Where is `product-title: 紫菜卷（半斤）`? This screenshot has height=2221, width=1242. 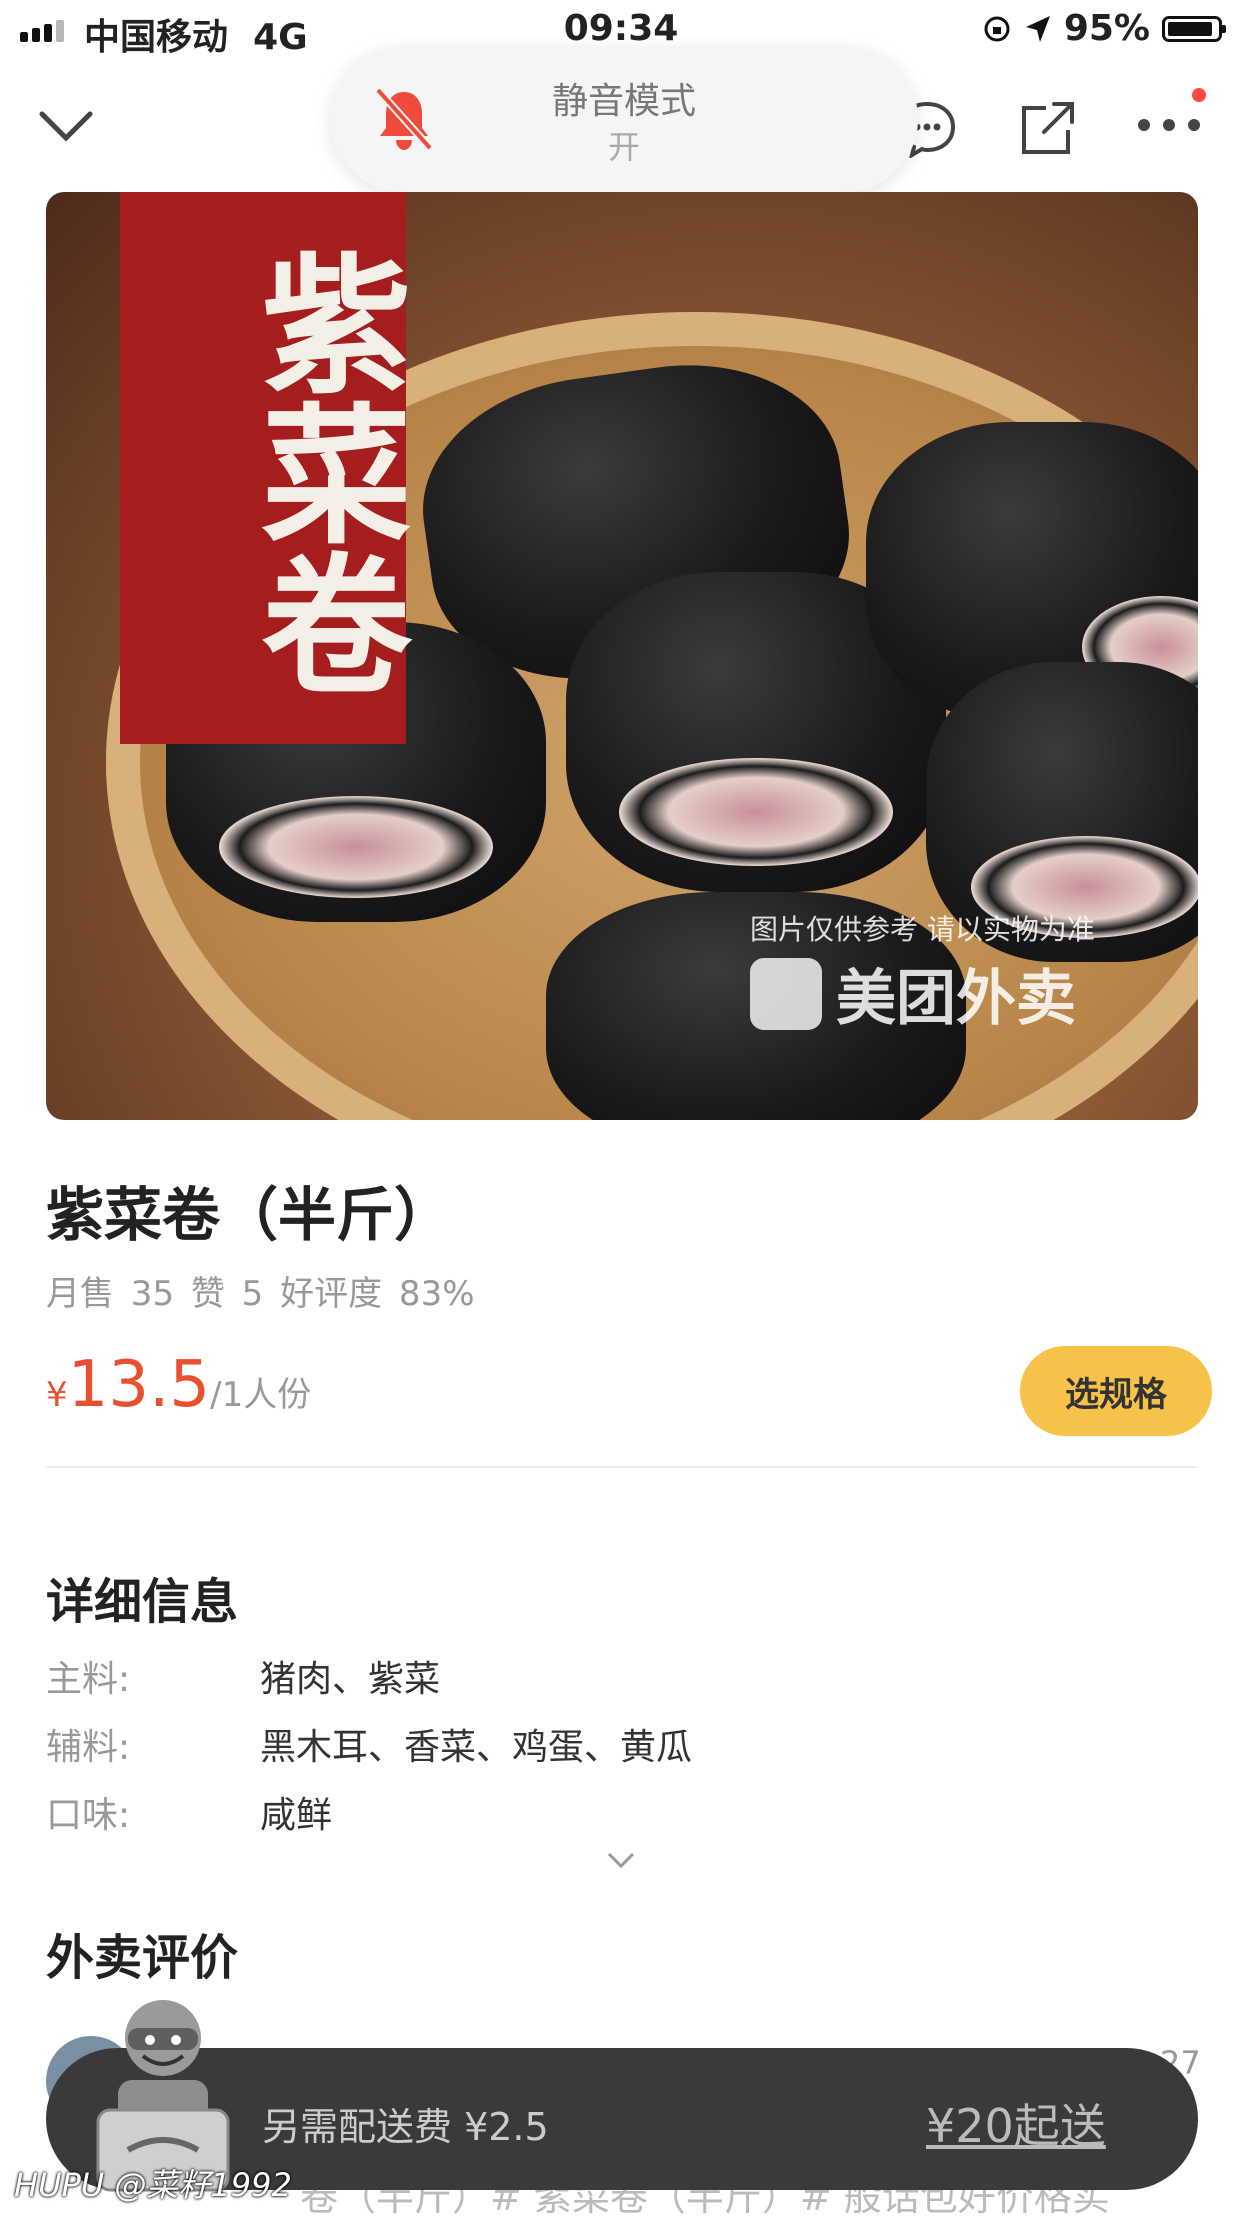 product-title: 紫菜卷（半斤） is located at coordinates (249, 1215).